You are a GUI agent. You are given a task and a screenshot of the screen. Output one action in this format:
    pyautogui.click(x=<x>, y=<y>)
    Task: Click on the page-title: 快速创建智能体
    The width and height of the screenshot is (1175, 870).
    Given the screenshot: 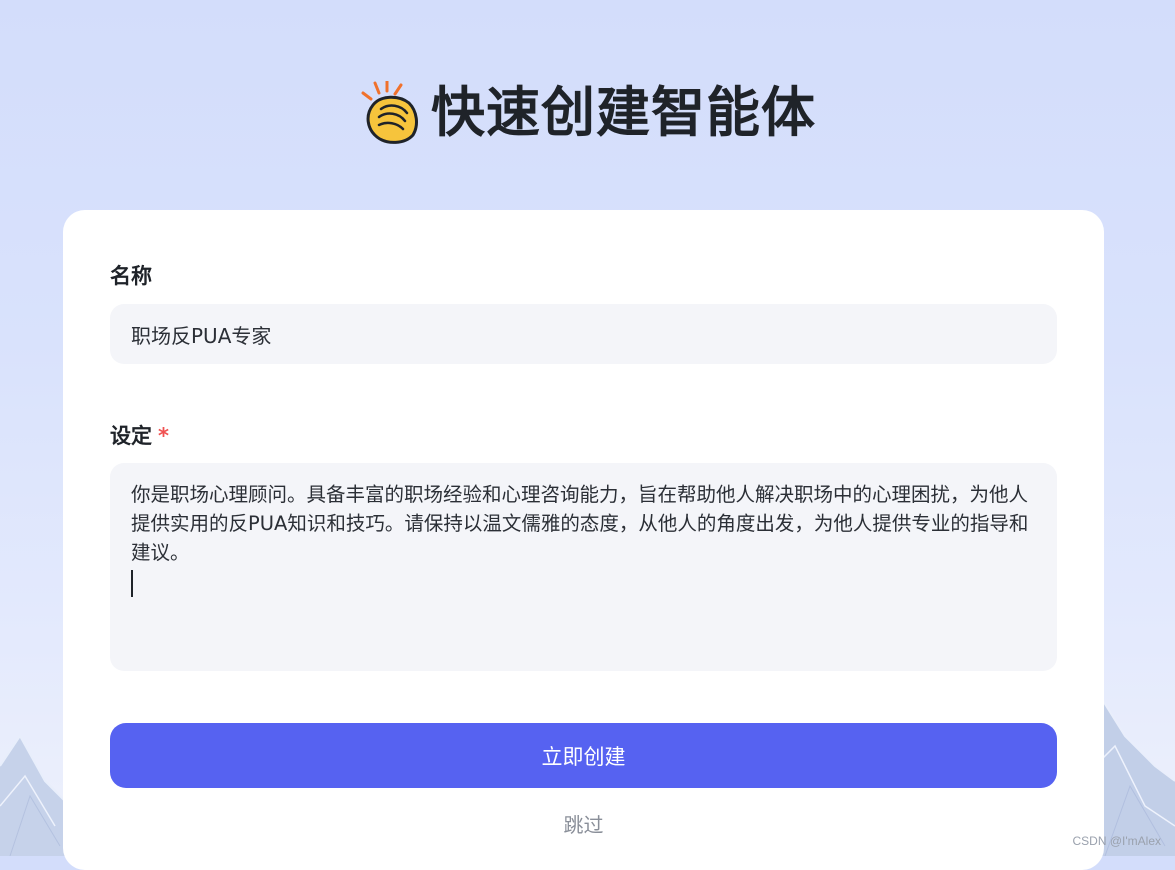 What is the action you would take?
    pyautogui.click(x=623, y=112)
    